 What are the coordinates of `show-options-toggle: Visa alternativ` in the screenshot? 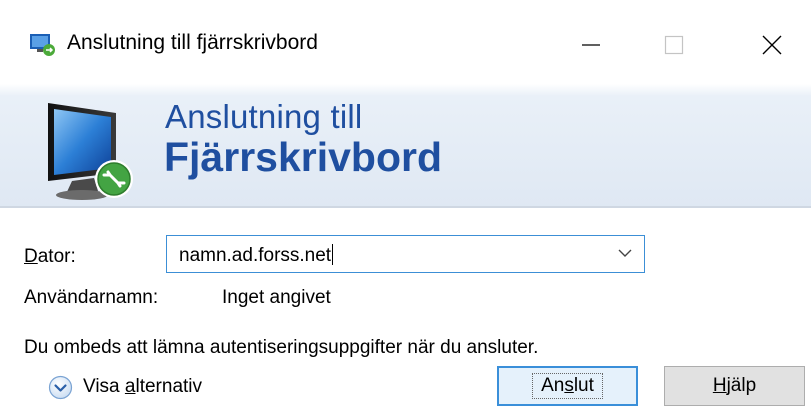 It's located at (125, 387).